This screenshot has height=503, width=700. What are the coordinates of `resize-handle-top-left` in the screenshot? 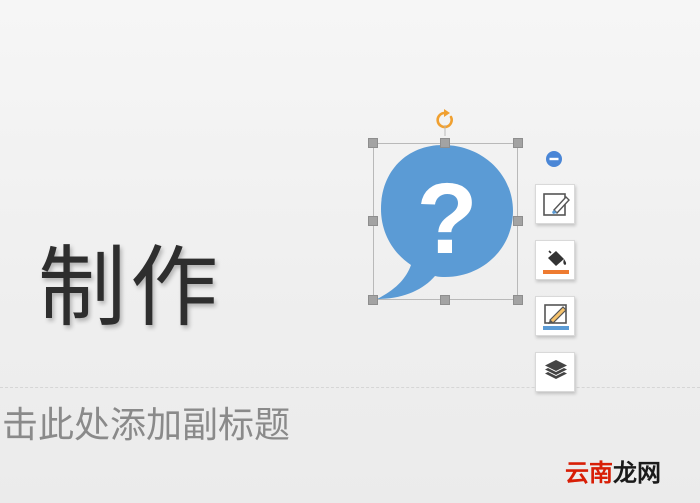 It's located at (373, 143).